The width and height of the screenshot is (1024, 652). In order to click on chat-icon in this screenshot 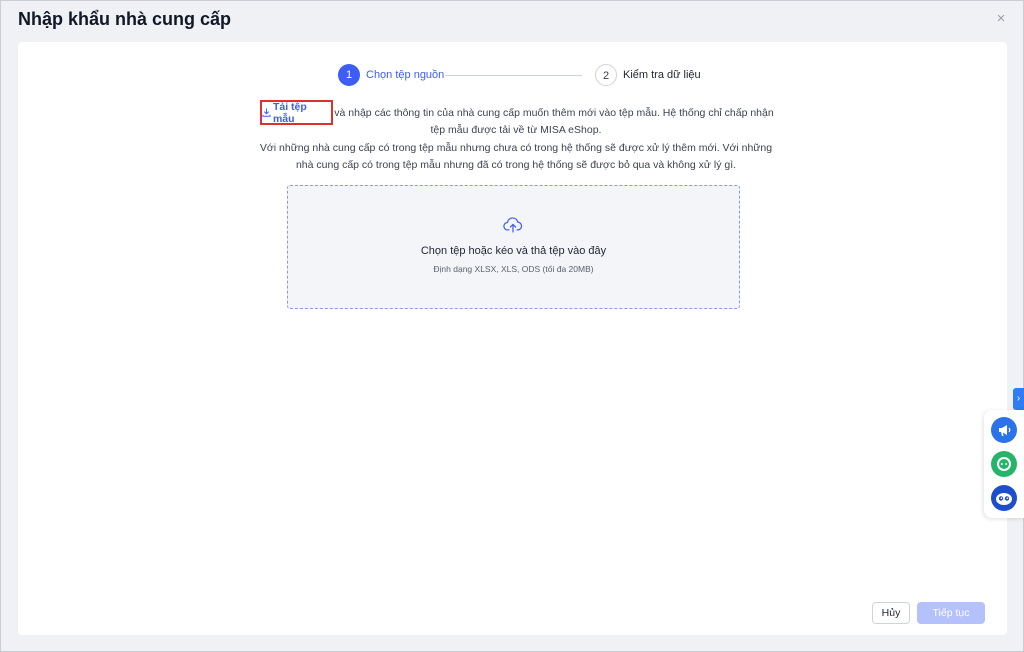, I will do `click(1004, 464)`.